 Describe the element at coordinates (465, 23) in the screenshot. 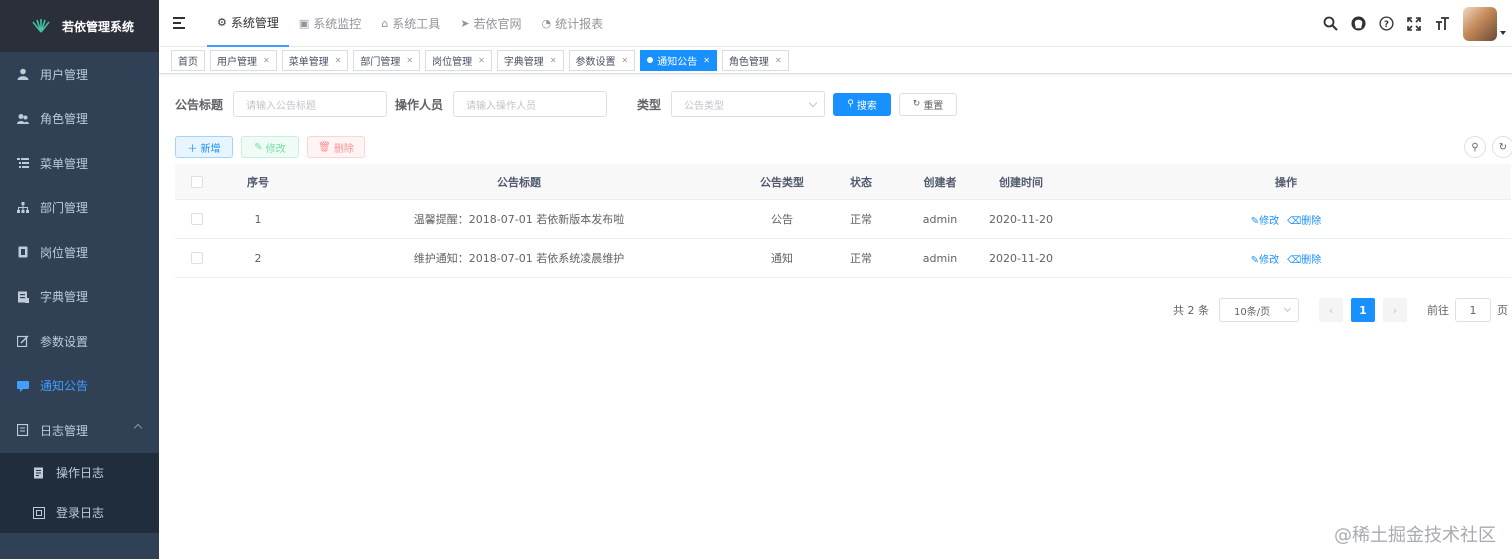

I see `guide-icon: ➤` at that location.